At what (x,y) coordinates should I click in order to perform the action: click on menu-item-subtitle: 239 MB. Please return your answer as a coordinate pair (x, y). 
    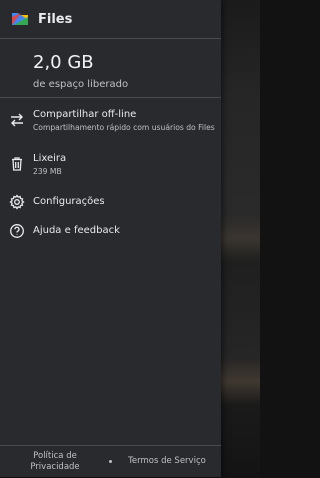
    Looking at the image, I should click on (47, 171).